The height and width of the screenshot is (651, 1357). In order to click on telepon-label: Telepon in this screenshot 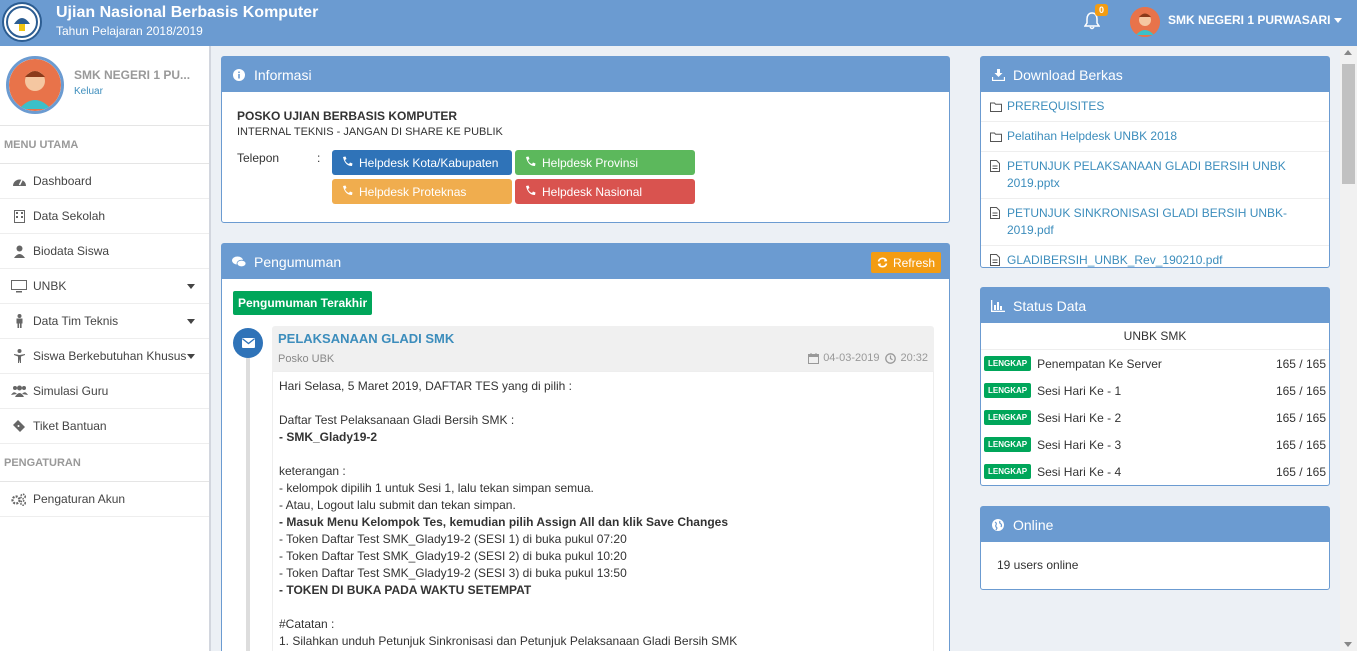, I will do `click(258, 158)`.